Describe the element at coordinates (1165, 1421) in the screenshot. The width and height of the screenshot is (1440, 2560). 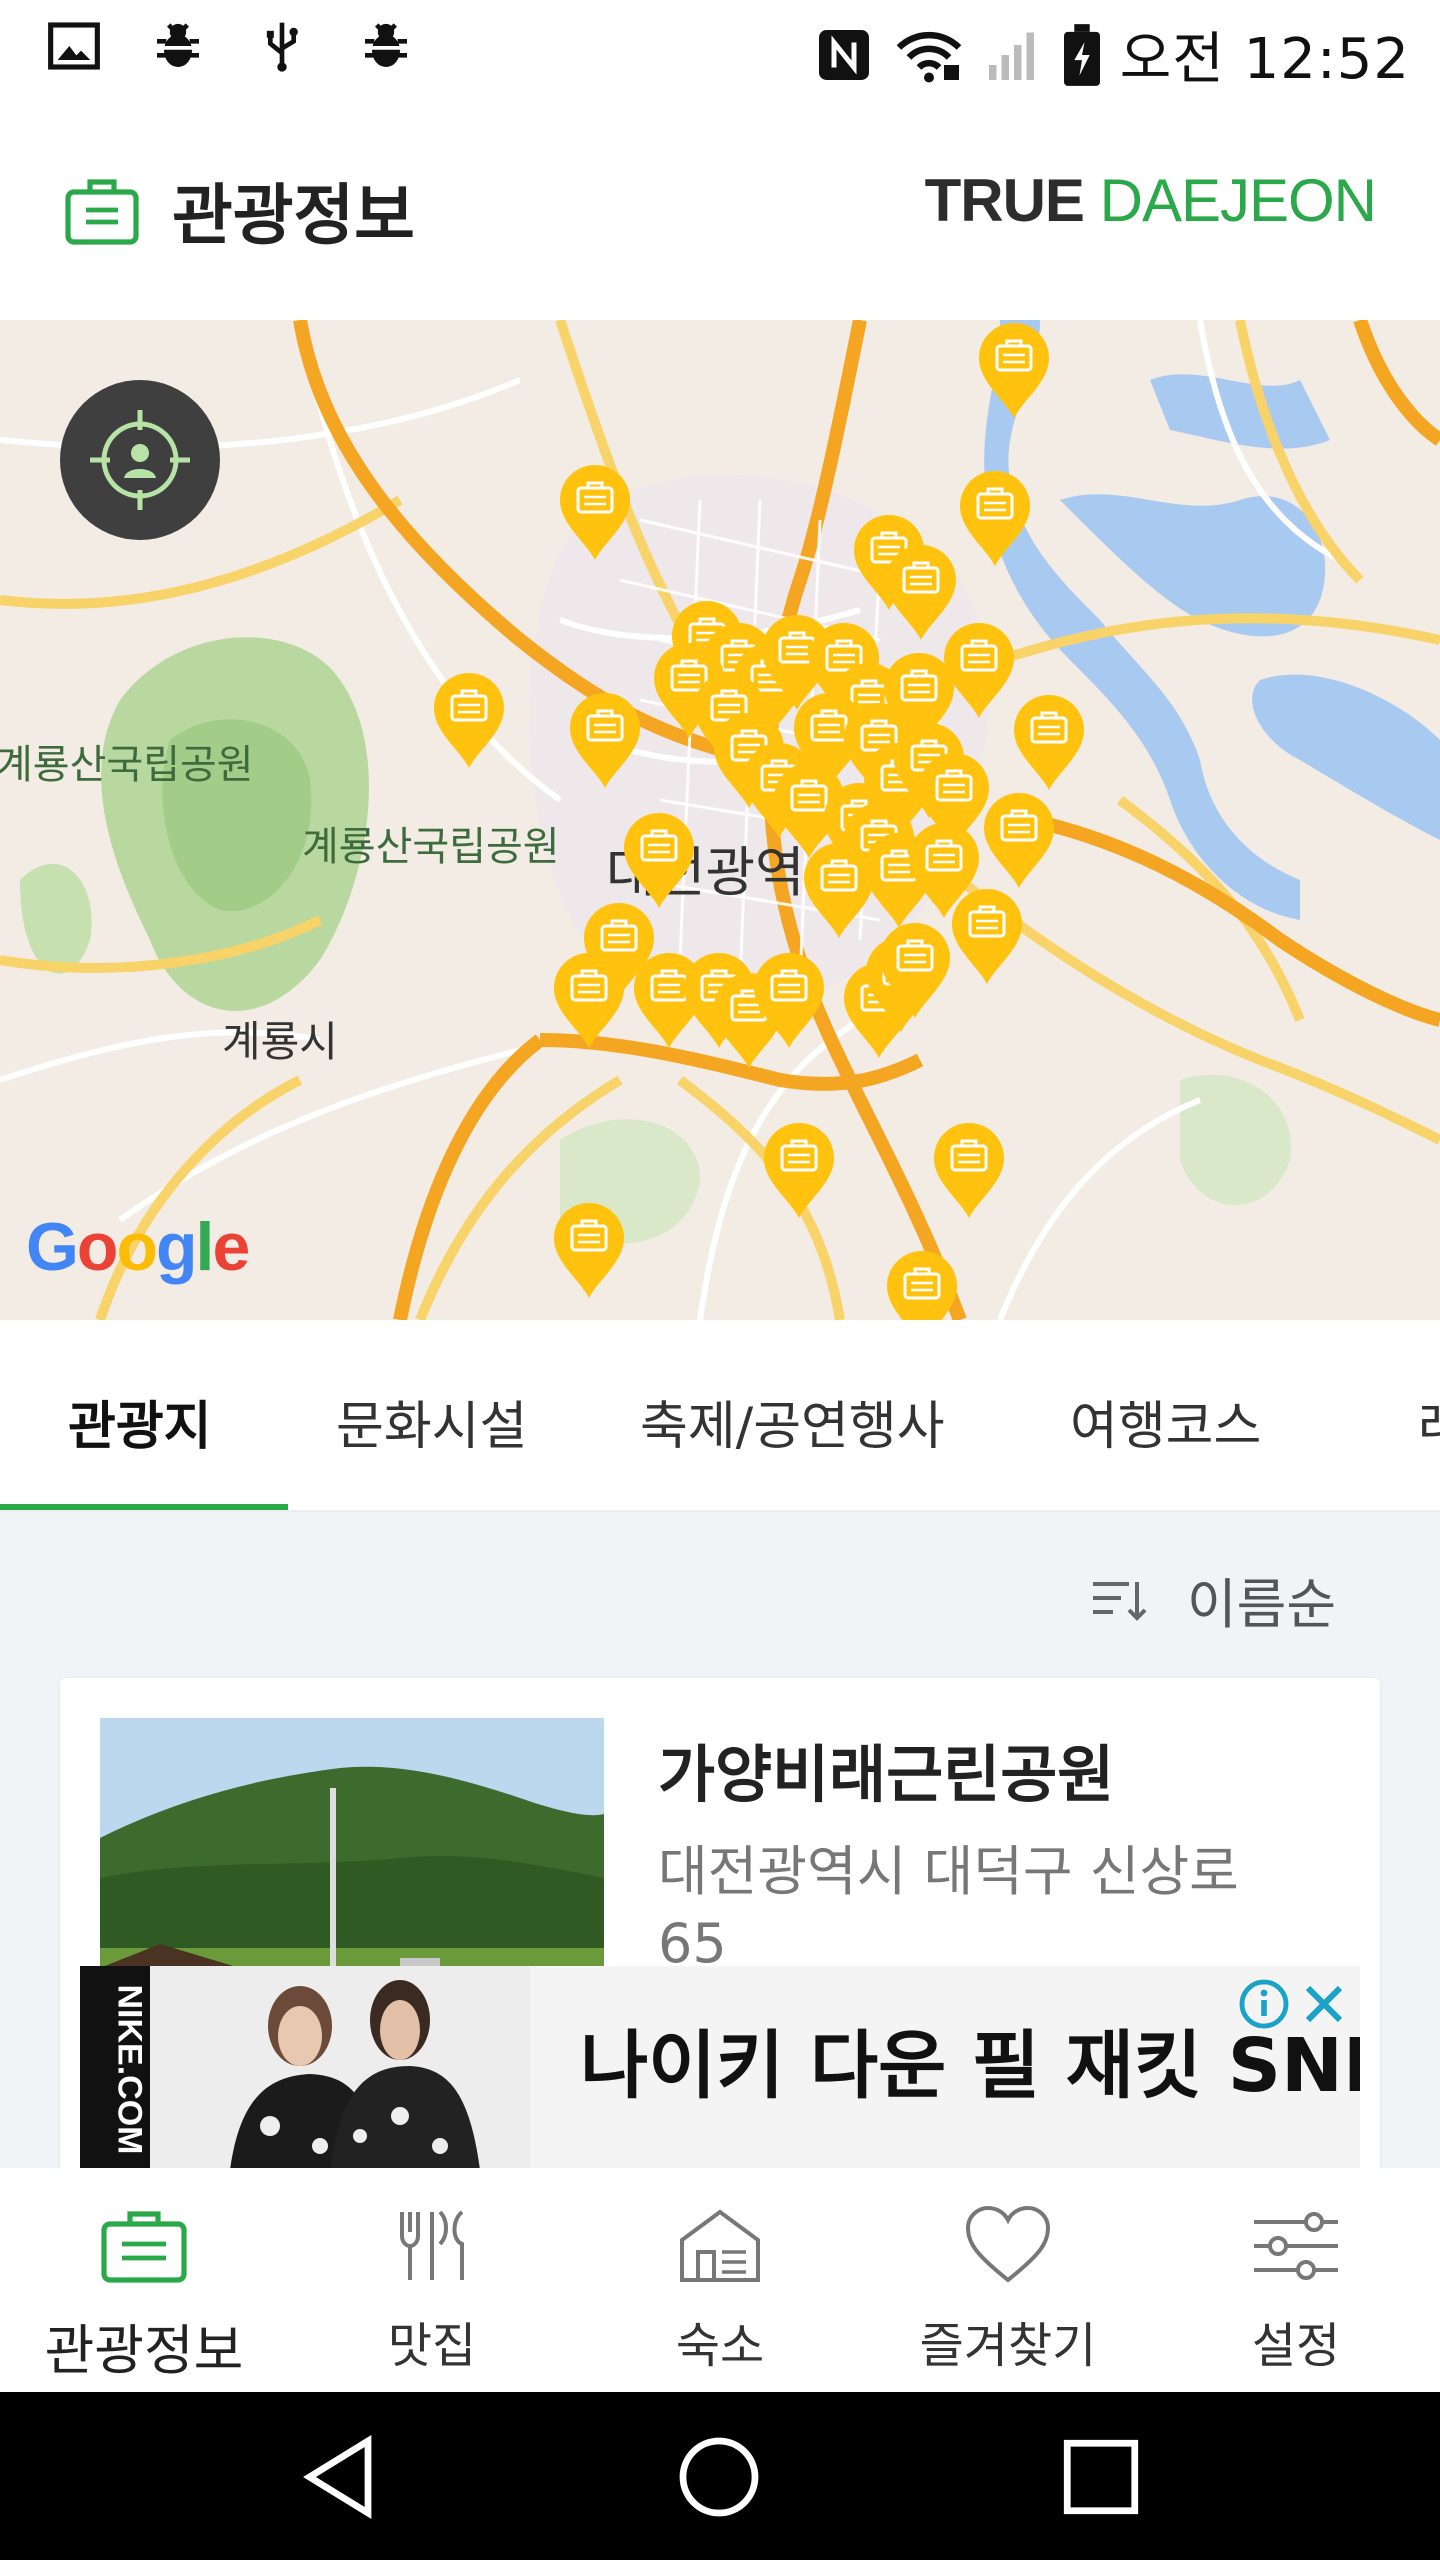
I see `tab-travel-courses: 여행코스` at that location.